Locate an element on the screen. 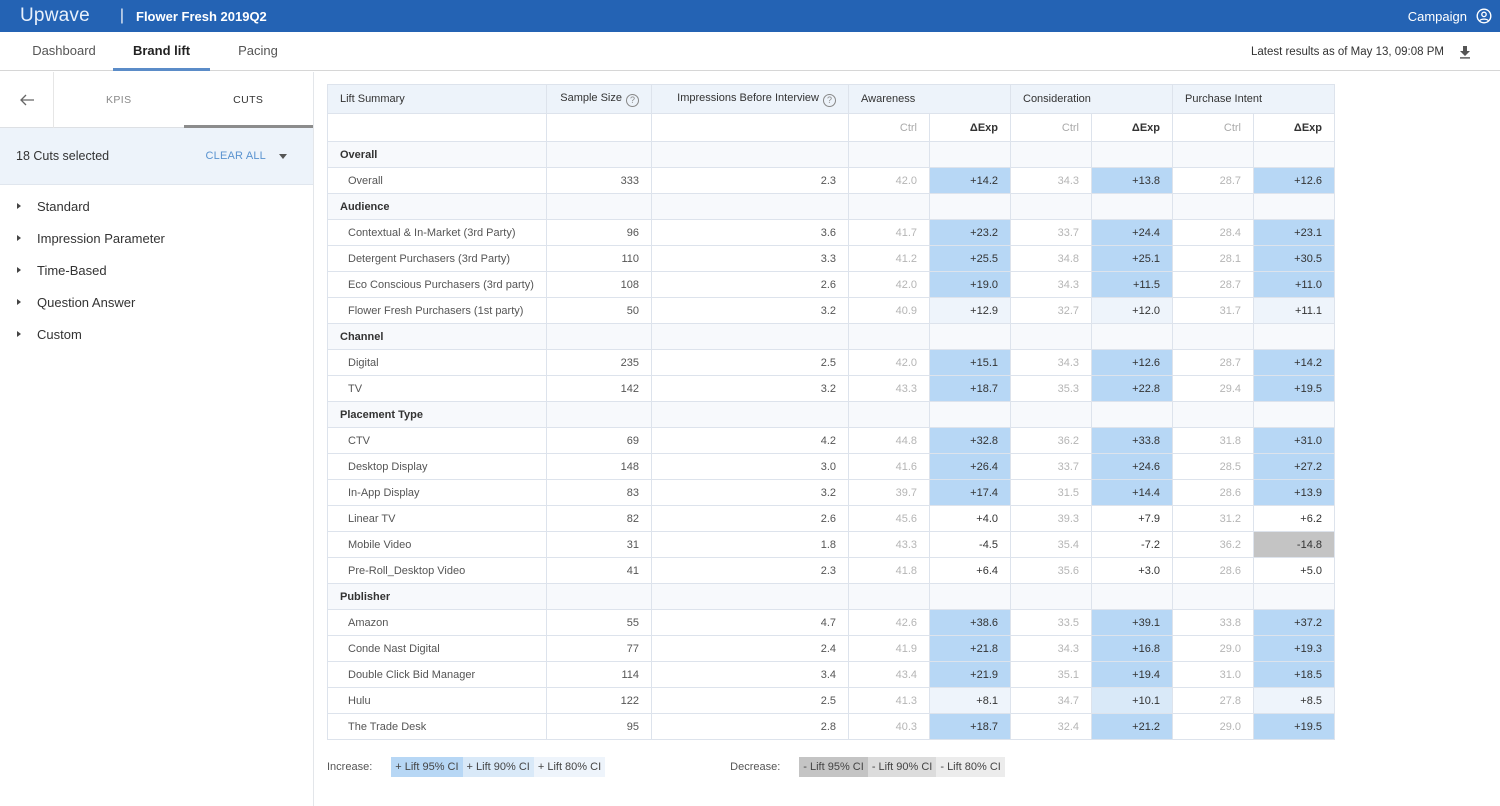 This screenshot has width=1500, height=806. tab-dashboard: Dashboard is located at coordinates (64, 50).